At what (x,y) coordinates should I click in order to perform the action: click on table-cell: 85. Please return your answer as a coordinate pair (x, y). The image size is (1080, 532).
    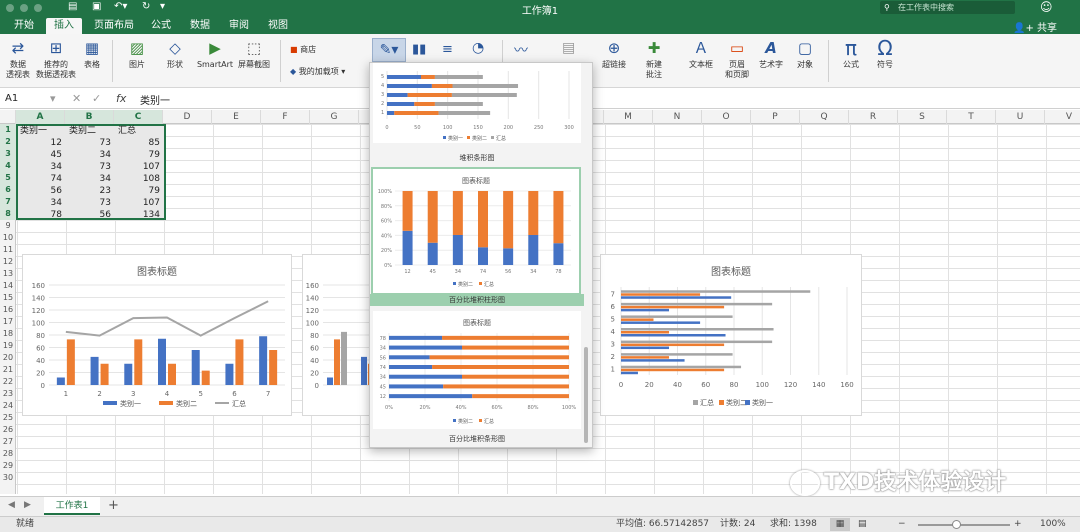
    Looking at the image, I should click on (140, 143).